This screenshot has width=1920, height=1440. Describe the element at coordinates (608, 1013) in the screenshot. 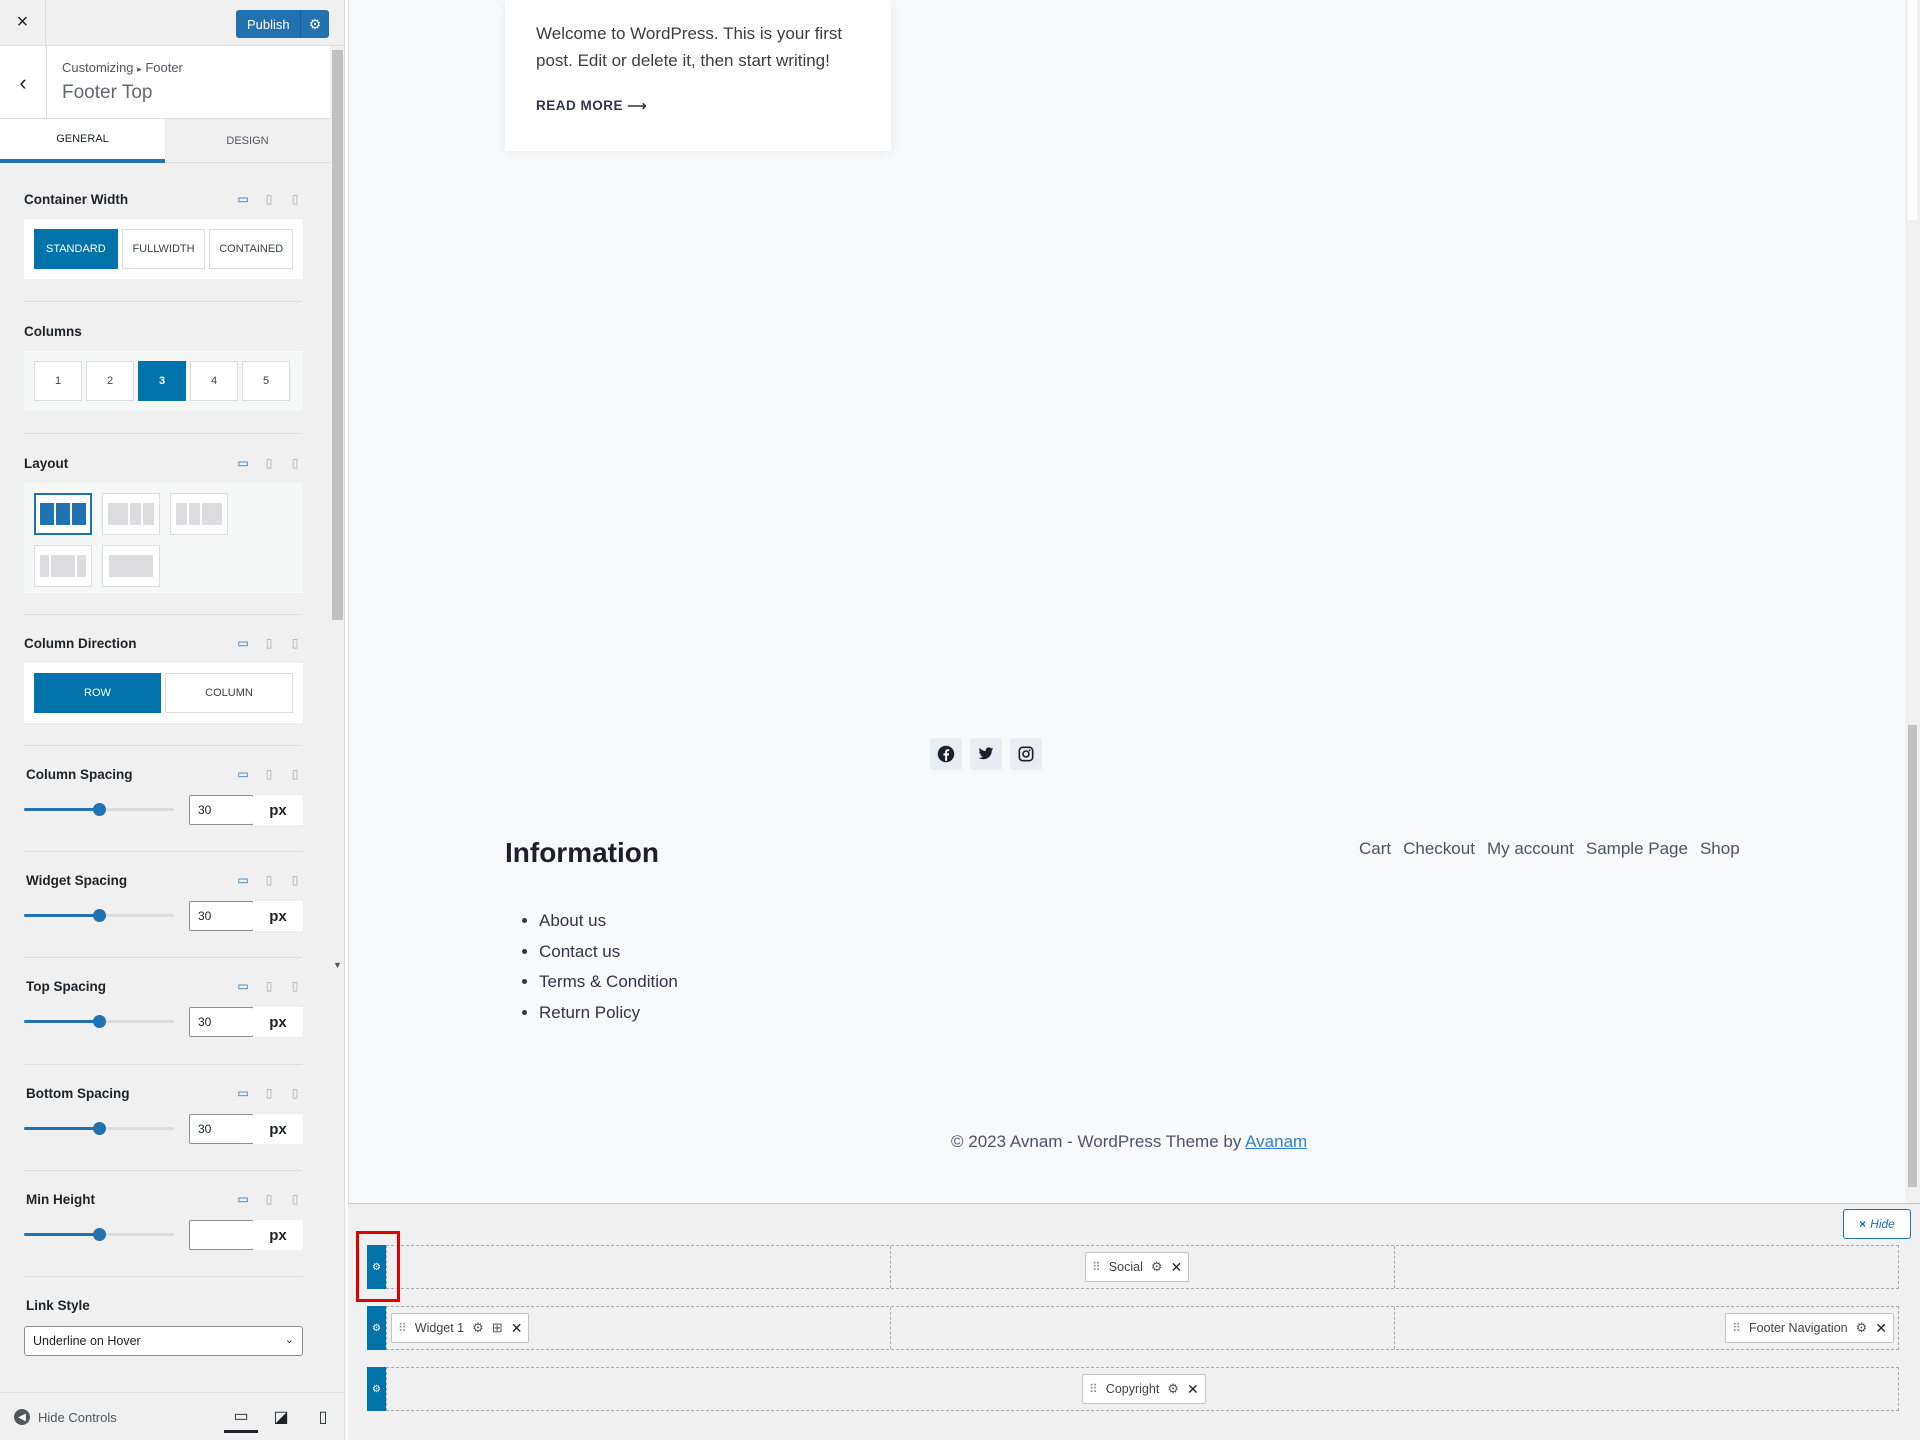

I see `list-item: Return Policy` at that location.